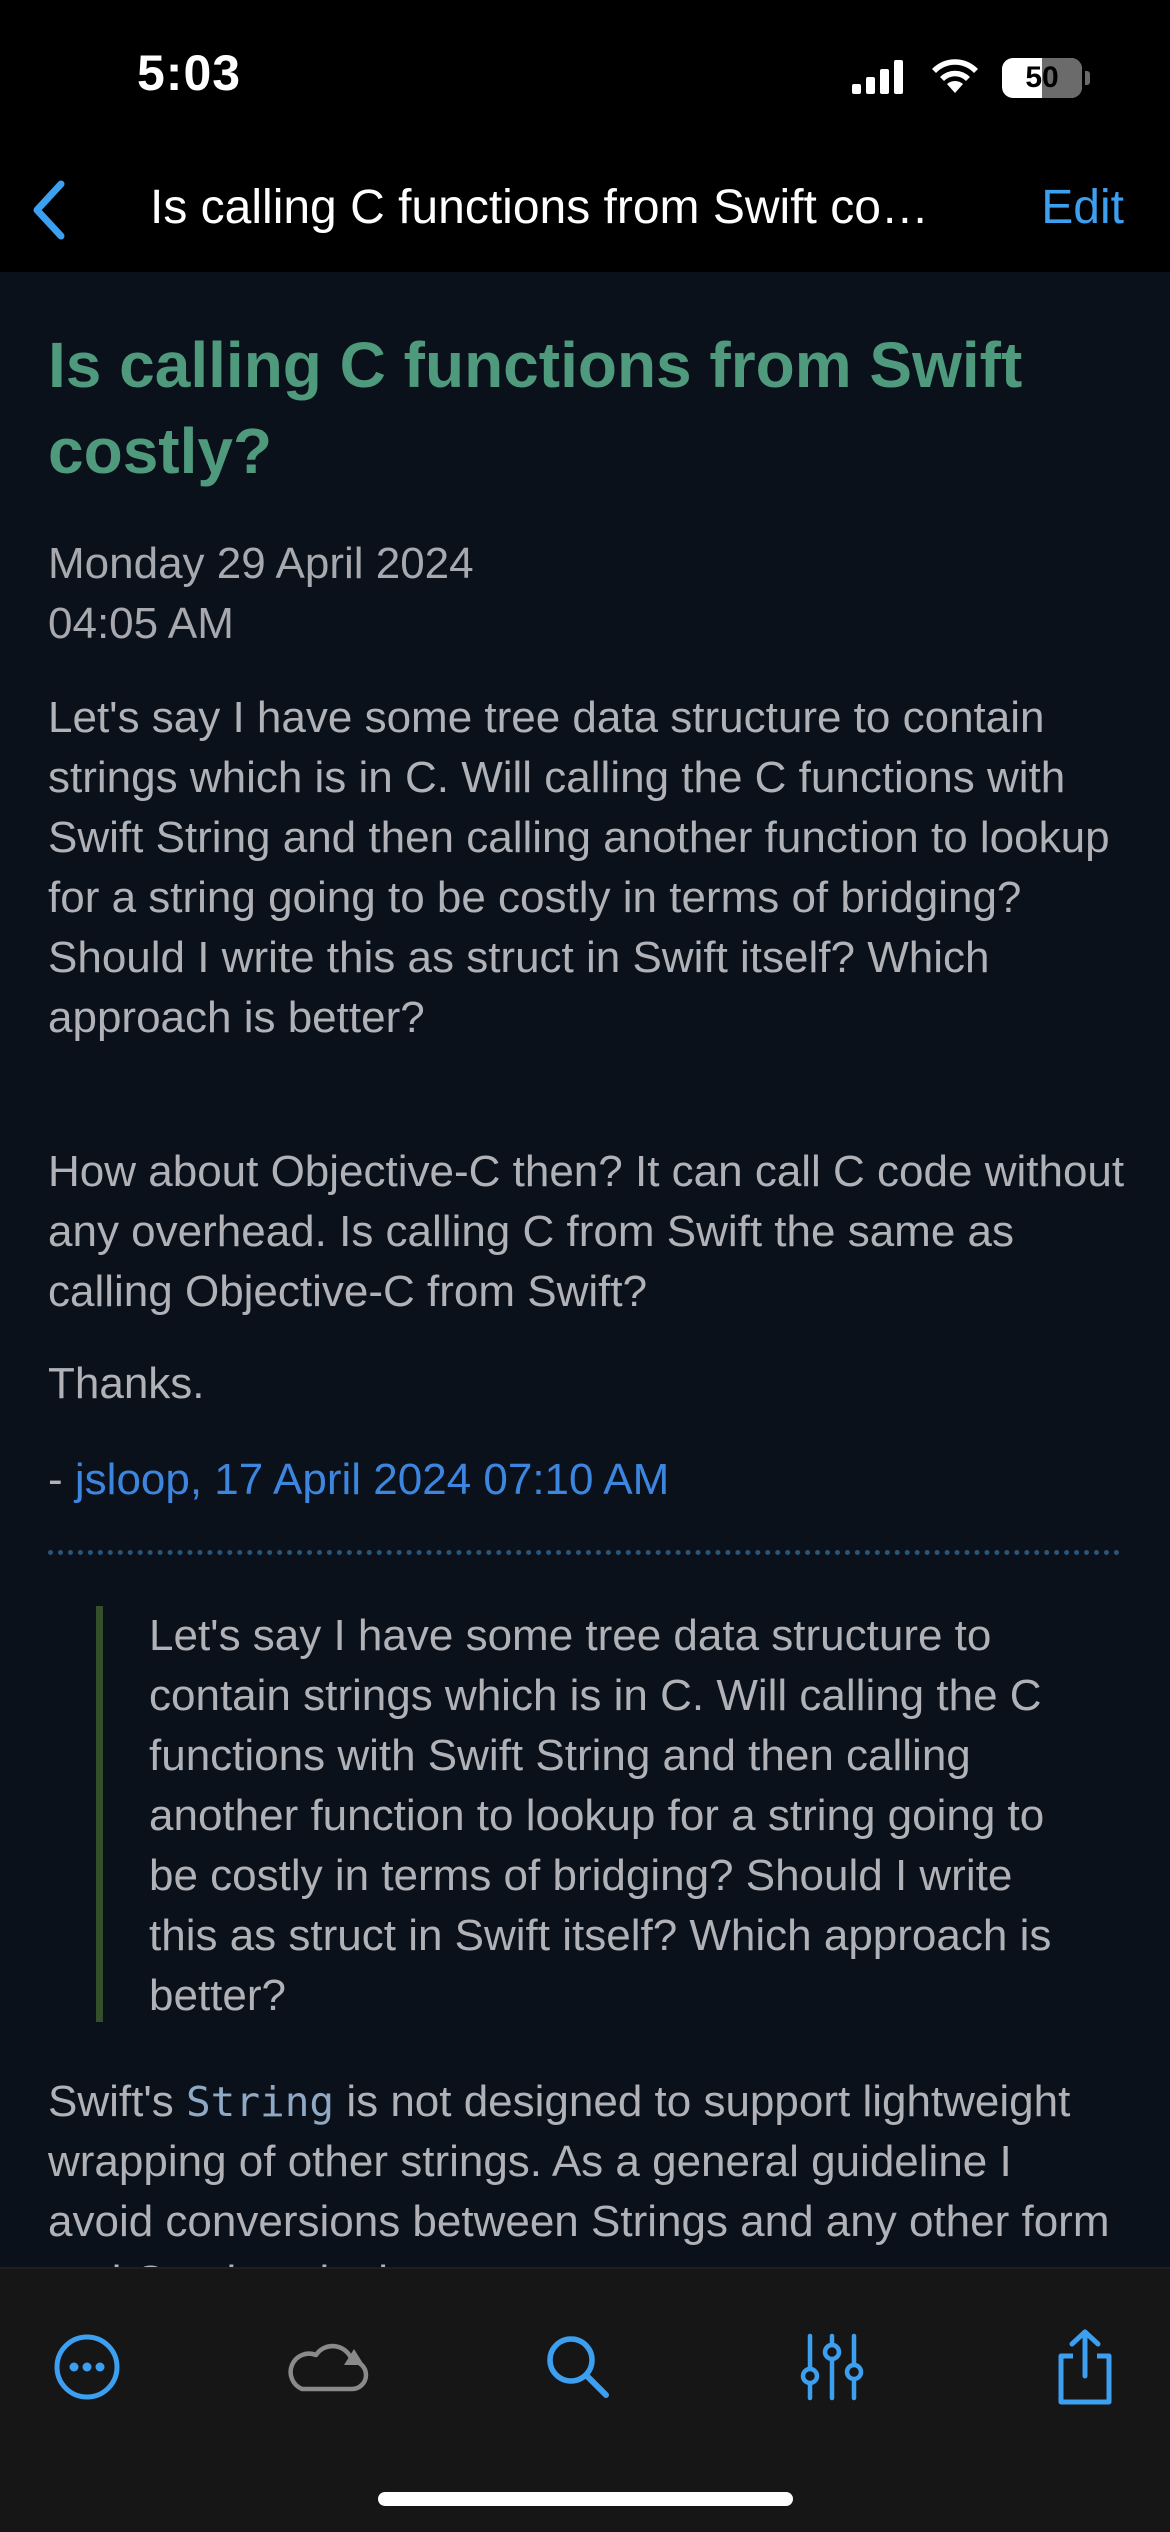 The width and height of the screenshot is (1170, 2532). I want to click on article-date-time: 04:05 AM, so click(141, 623).